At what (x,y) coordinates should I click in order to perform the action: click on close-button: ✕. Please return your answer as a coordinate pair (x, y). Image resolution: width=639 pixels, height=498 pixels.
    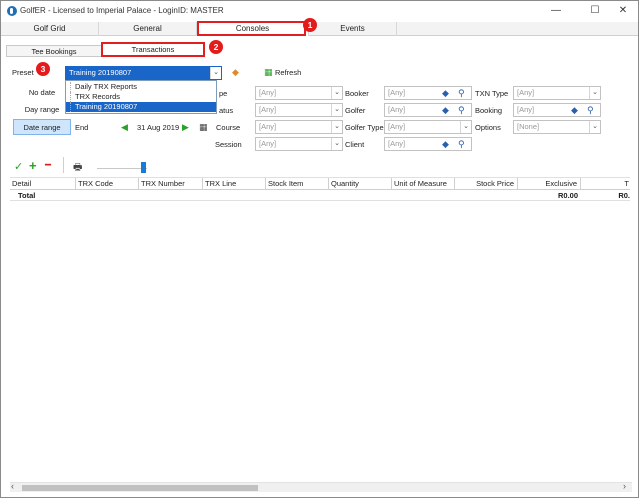
    Looking at the image, I should click on (623, 11).